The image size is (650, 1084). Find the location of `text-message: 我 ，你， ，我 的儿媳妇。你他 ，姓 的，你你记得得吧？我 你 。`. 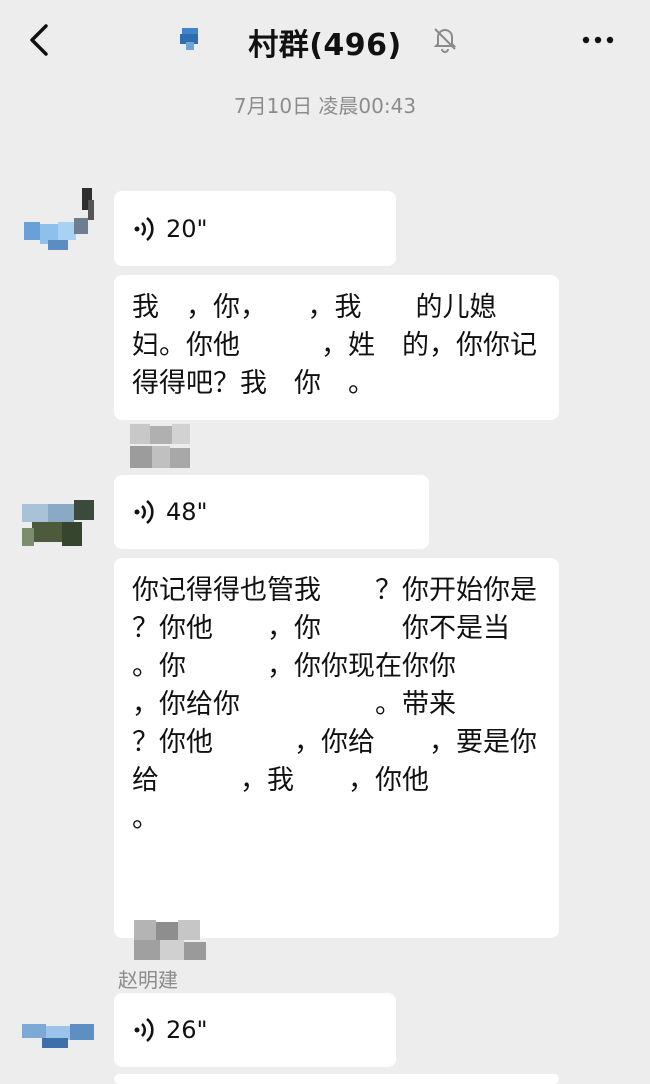

text-message: 我 ，你， ，我 的儿媳妇。你他 ，姓 的，你你记得得吧？我 你 。 is located at coordinates (336, 347).